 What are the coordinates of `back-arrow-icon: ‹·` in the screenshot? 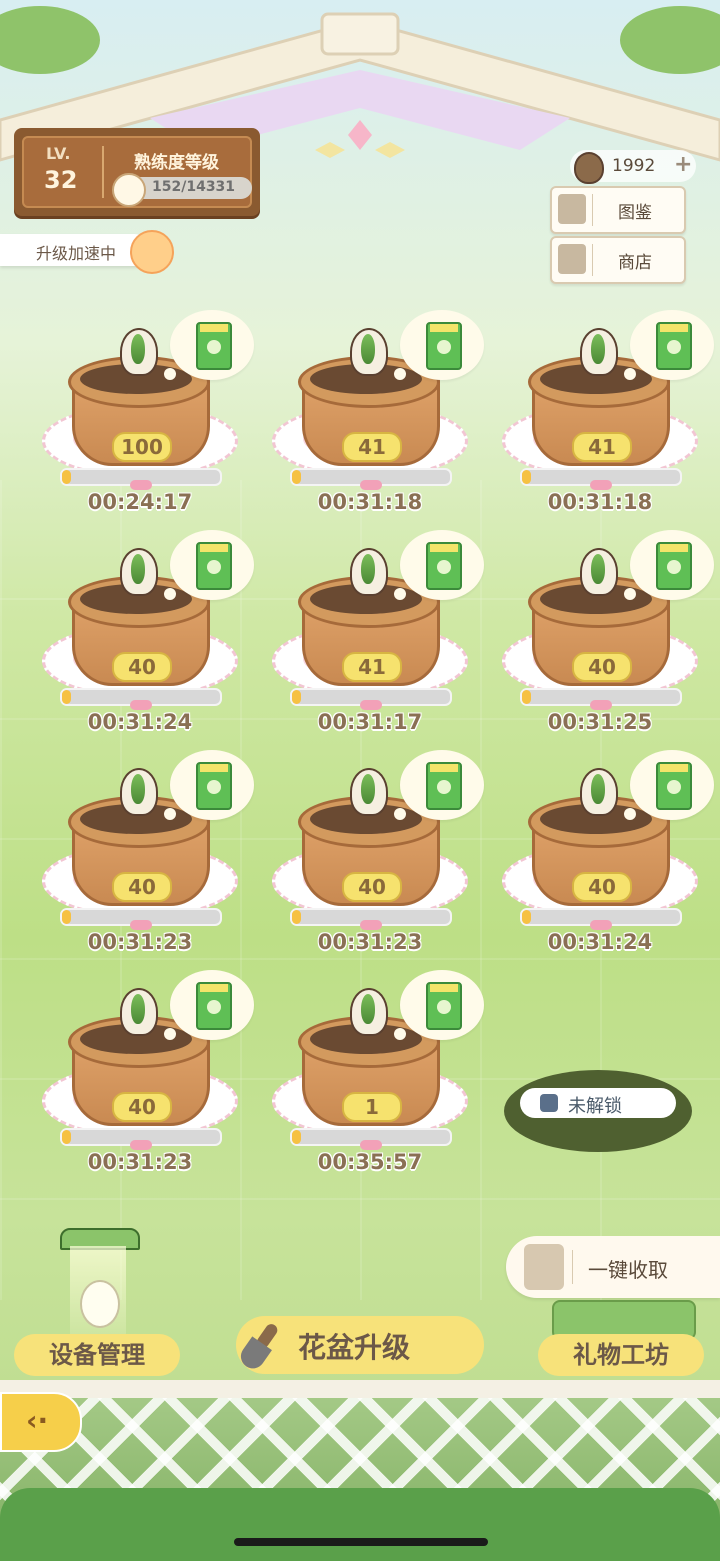 It's located at (37, 1420).